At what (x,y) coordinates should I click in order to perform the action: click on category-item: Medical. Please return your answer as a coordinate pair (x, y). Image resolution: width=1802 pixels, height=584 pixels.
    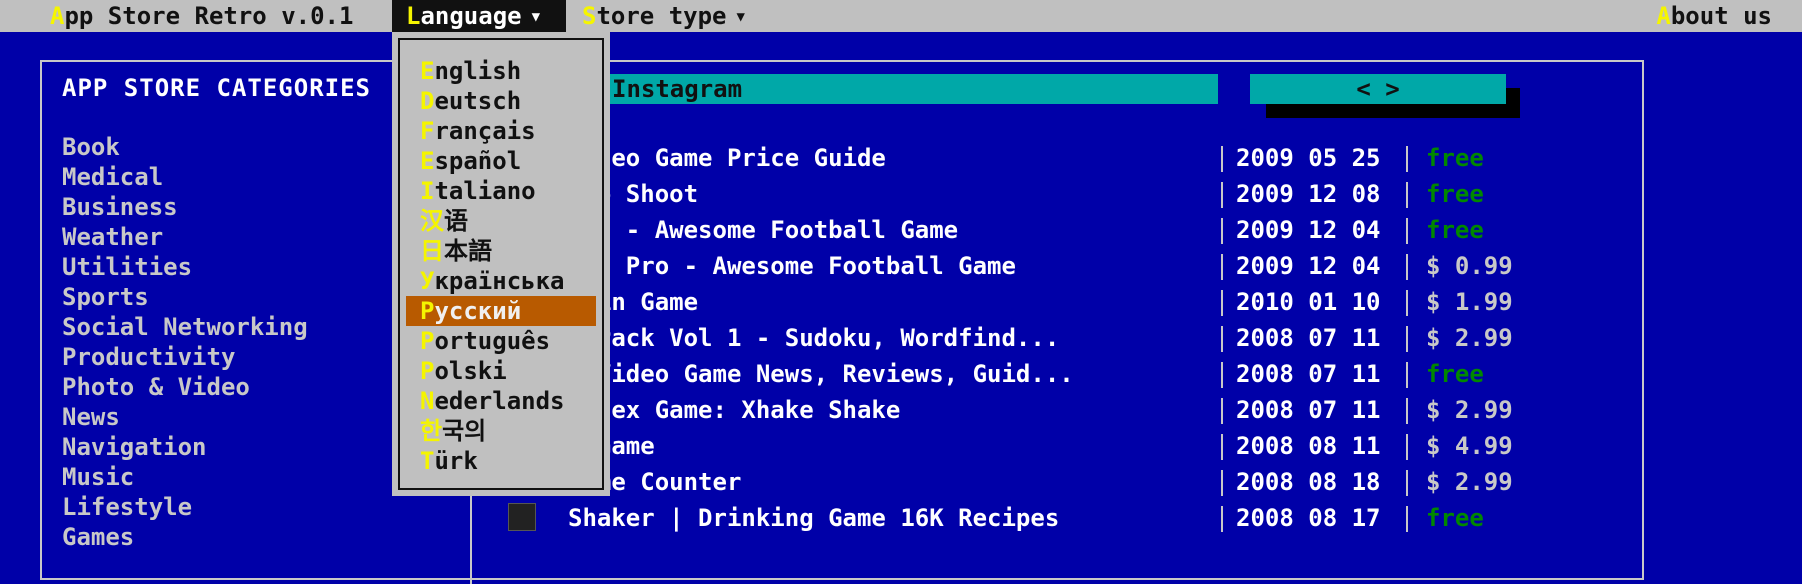
    Looking at the image, I should click on (185, 177).